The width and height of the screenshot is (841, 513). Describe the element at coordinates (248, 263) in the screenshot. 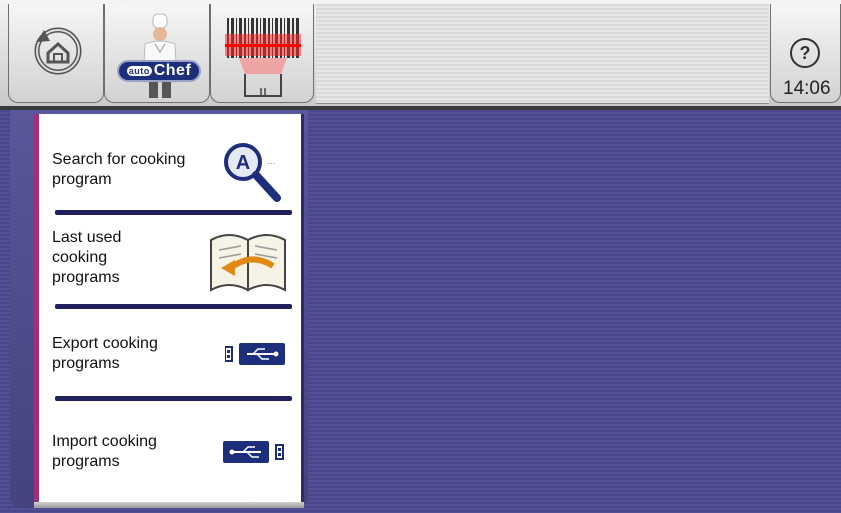

I see `book-return-icon` at that location.